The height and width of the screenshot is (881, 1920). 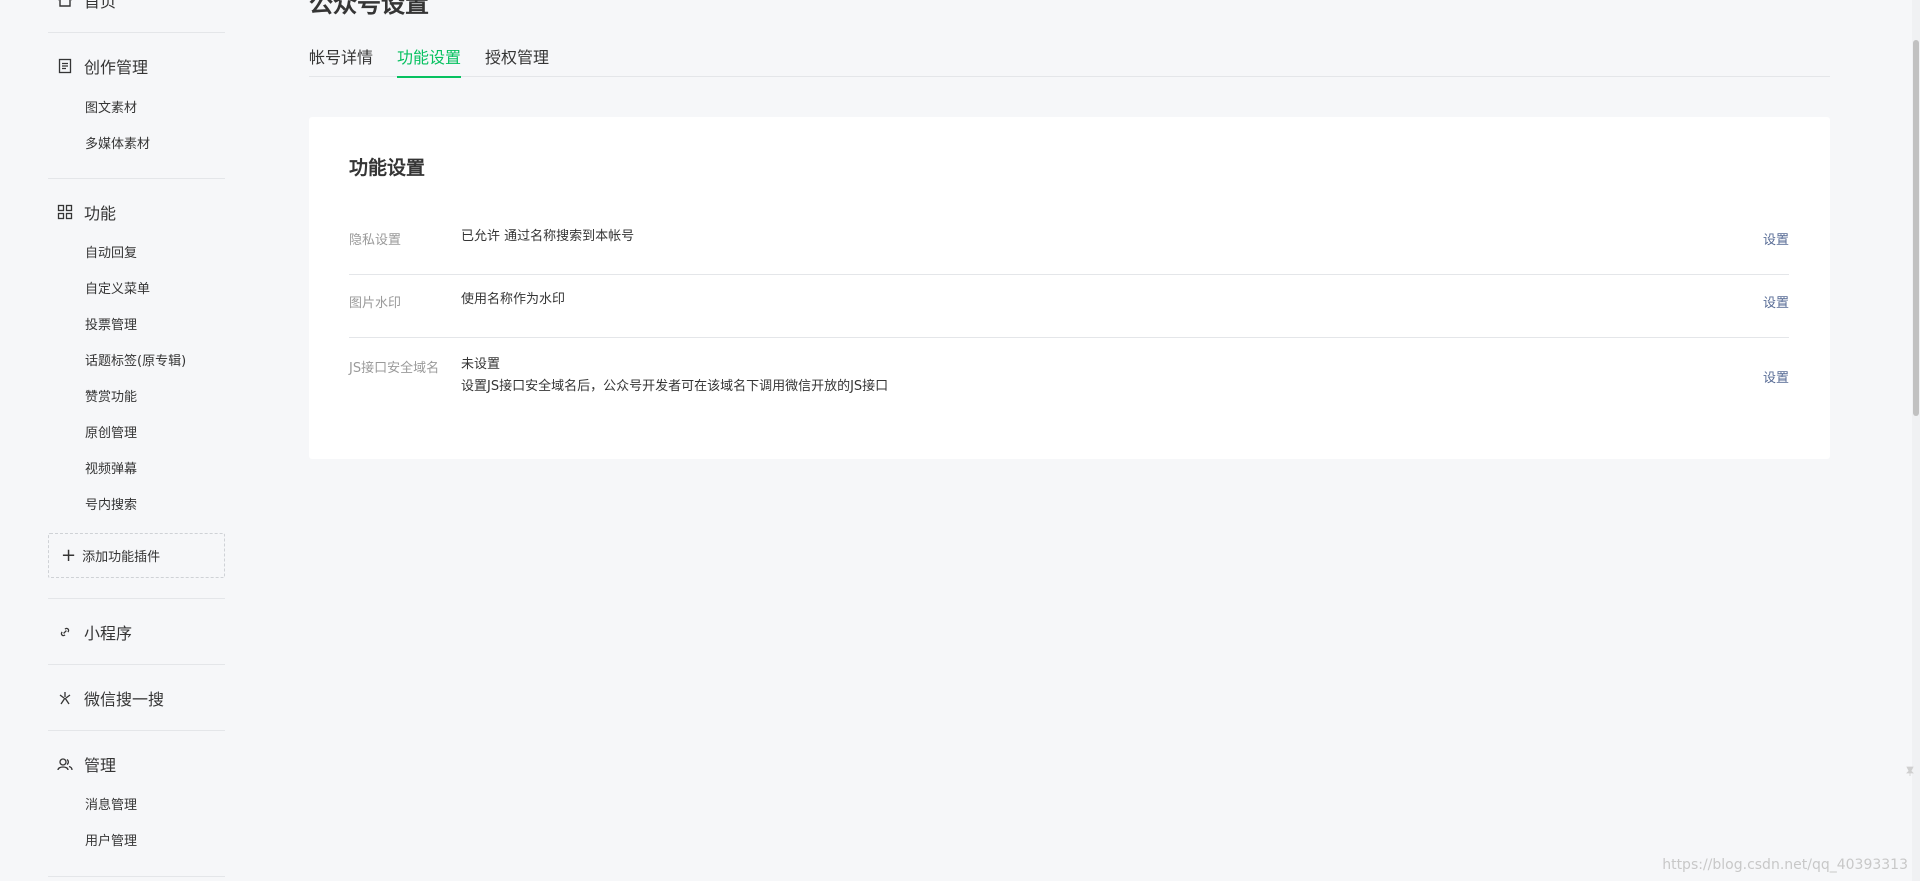 I want to click on sidebar-item-in-account-search: 号内搜索, so click(x=111, y=506).